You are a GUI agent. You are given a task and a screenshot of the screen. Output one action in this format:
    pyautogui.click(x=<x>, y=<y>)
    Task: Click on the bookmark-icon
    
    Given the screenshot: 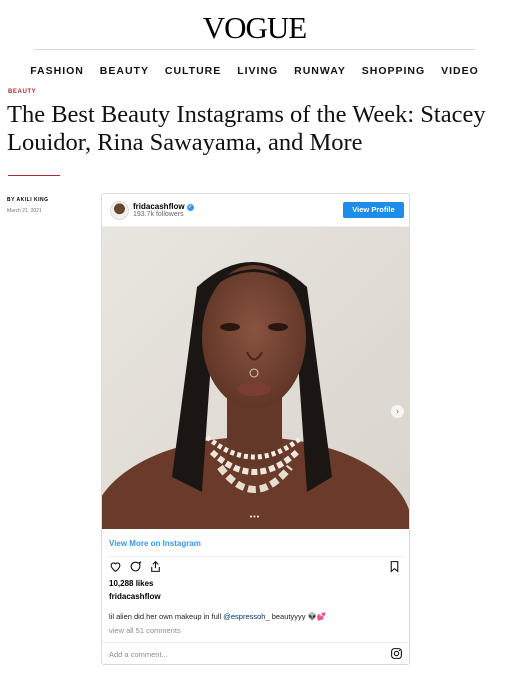 What is the action you would take?
    pyautogui.click(x=394, y=566)
    